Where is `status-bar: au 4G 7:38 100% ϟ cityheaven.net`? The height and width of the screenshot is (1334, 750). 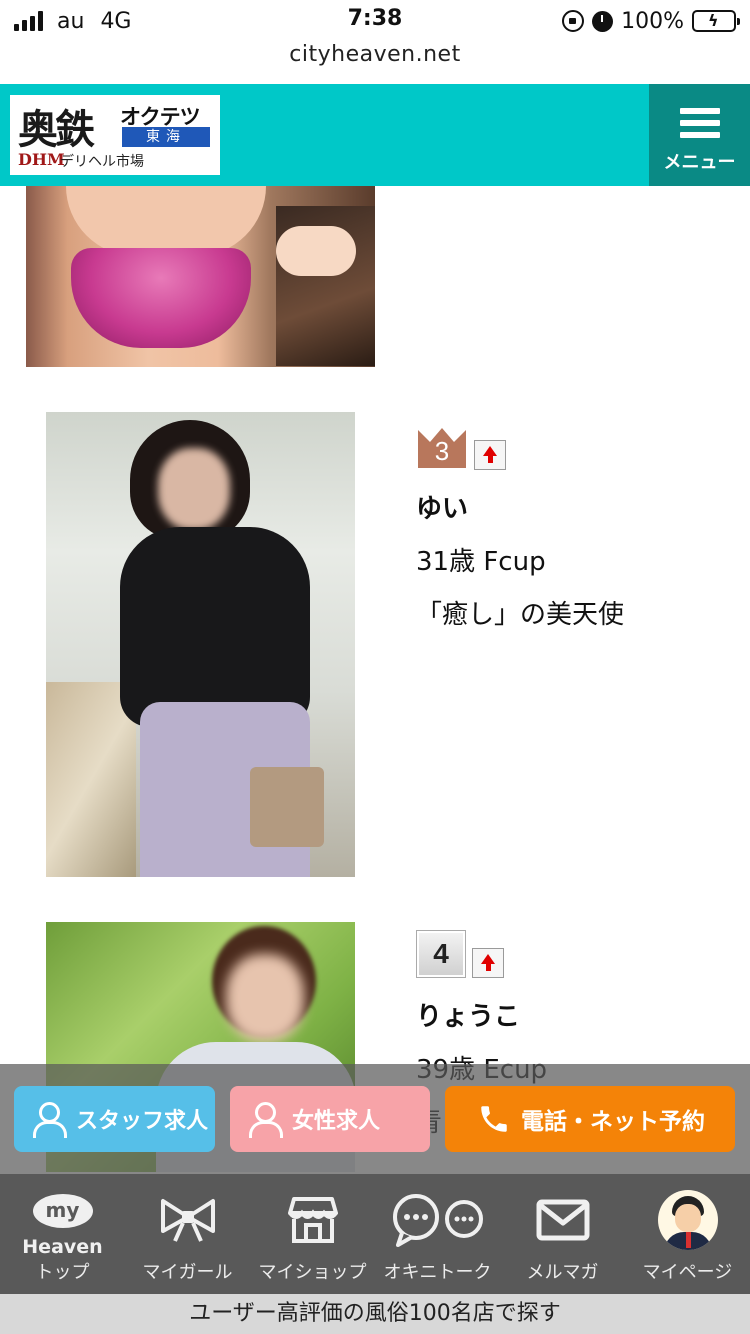 status-bar: au 4G 7:38 100% ϟ cityheaven.net is located at coordinates (375, 42).